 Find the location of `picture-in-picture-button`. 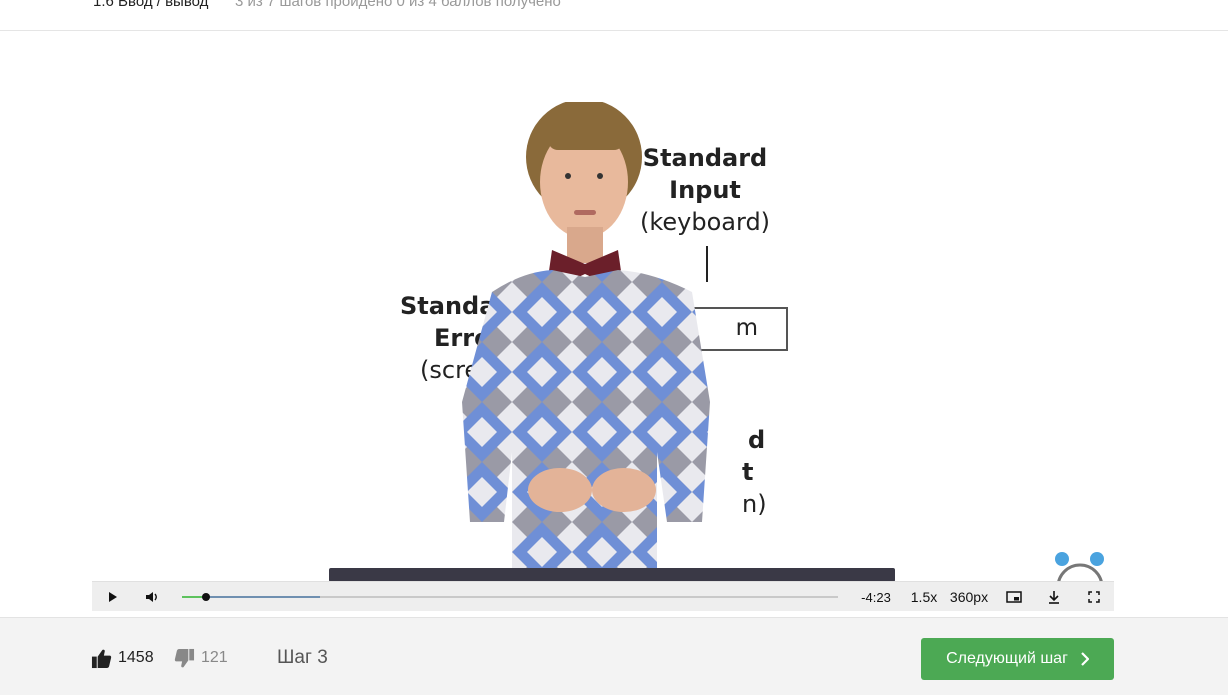

picture-in-picture-button is located at coordinates (1014, 597).